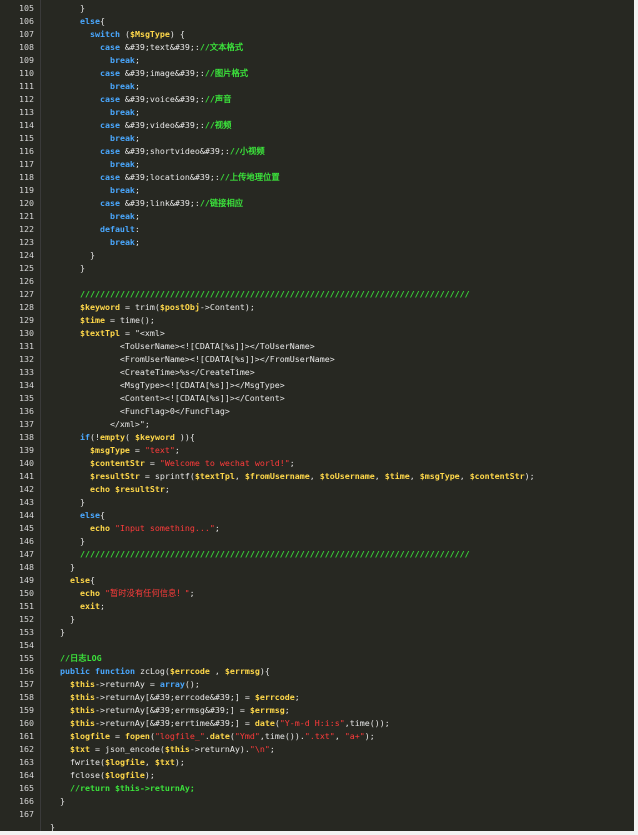  What do you see at coordinates (317, 34) in the screenshot?
I see `code-line: 107 switch ($MsgType) {` at bounding box center [317, 34].